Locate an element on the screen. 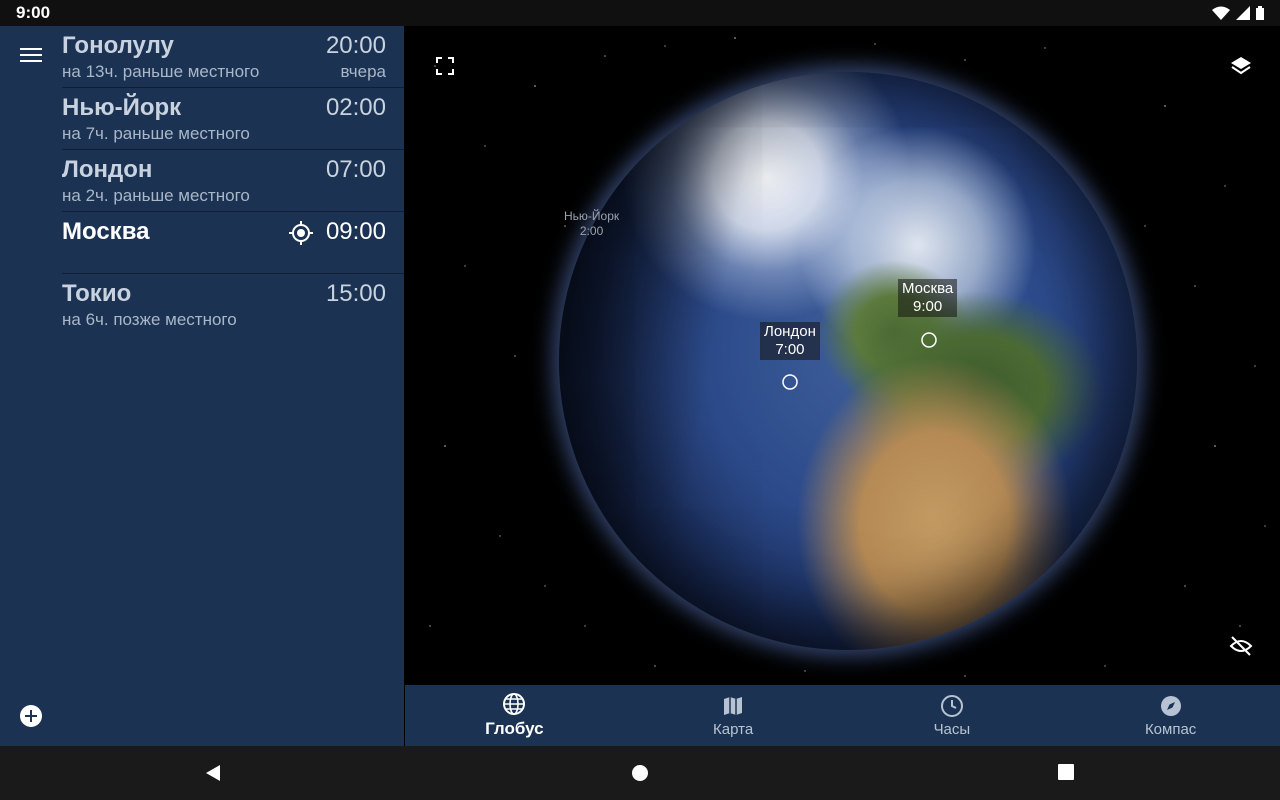 The height and width of the screenshot is (800, 1280). recents-icon is located at coordinates (1066, 772).